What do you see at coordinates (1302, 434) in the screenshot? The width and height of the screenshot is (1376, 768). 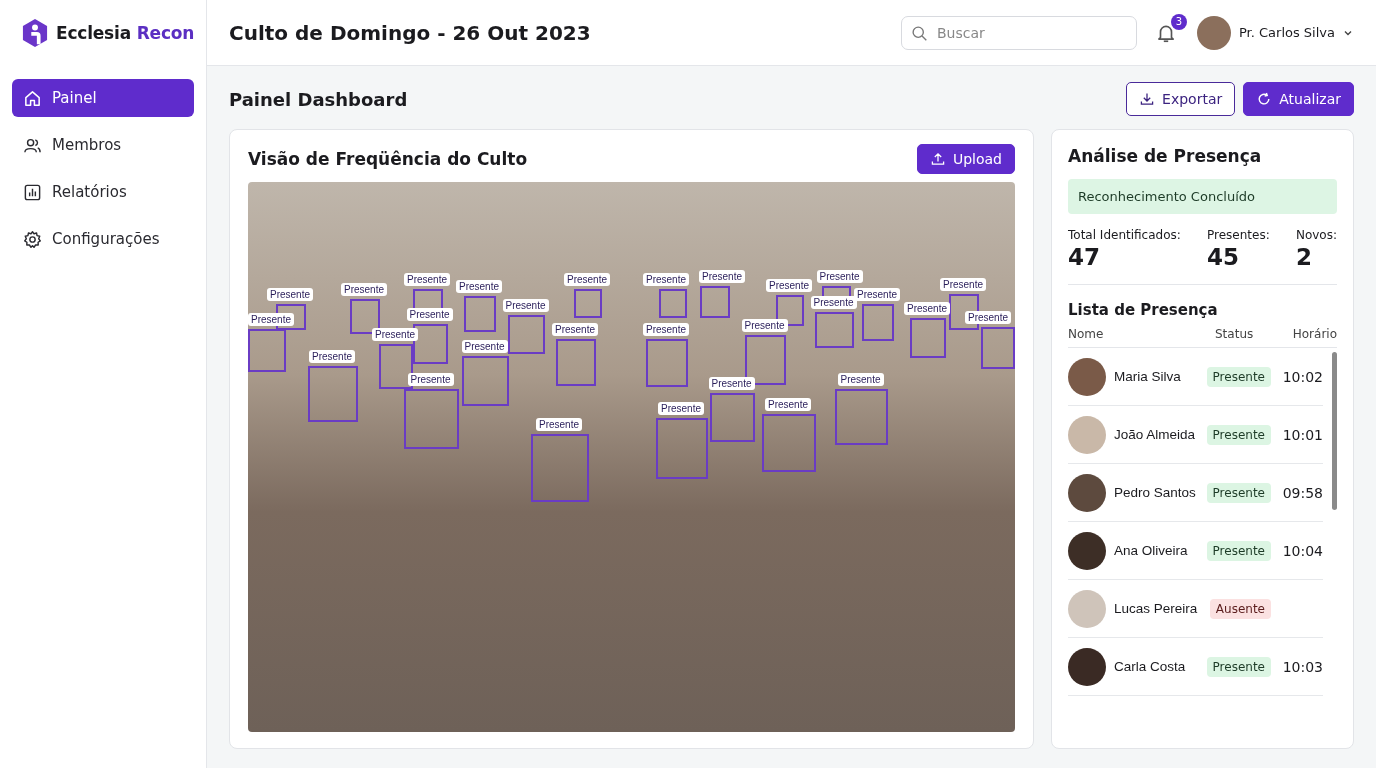 I see `check-in-time: 10:01` at bounding box center [1302, 434].